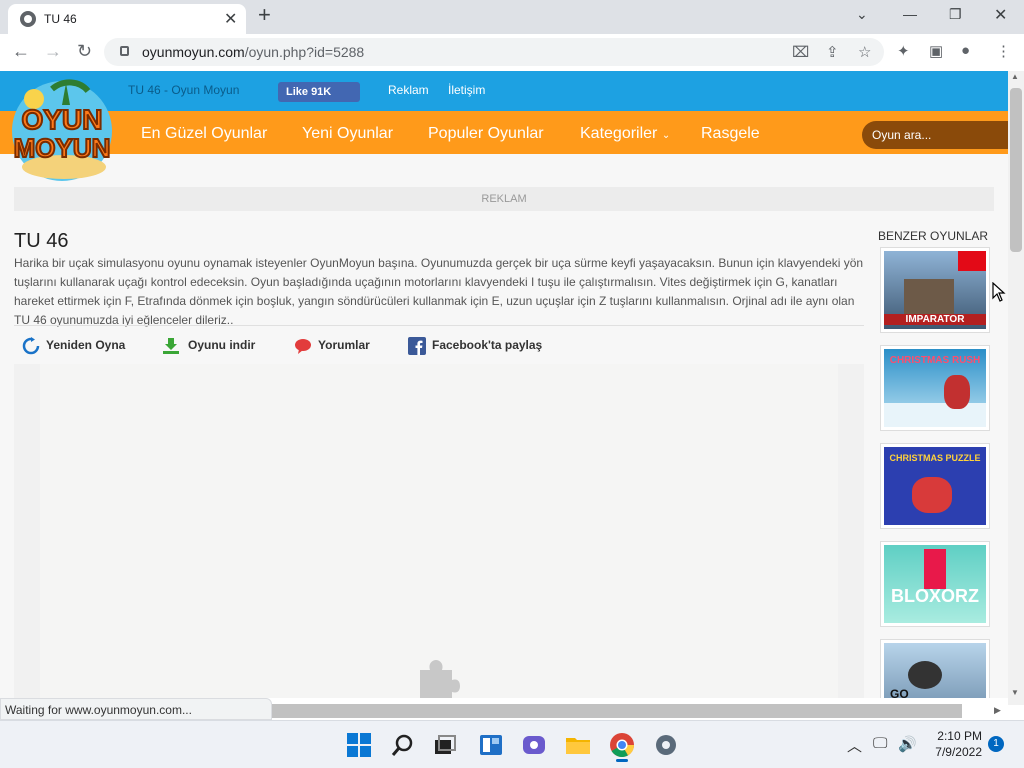 The height and width of the screenshot is (768, 1024). What do you see at coordinates (494, 52) in the screenshot?
I see `address-bar: oyunmoyun.com/oyun.php?id=5288 ⌧ ⇪ ☆` at bounding box center [494, 52].